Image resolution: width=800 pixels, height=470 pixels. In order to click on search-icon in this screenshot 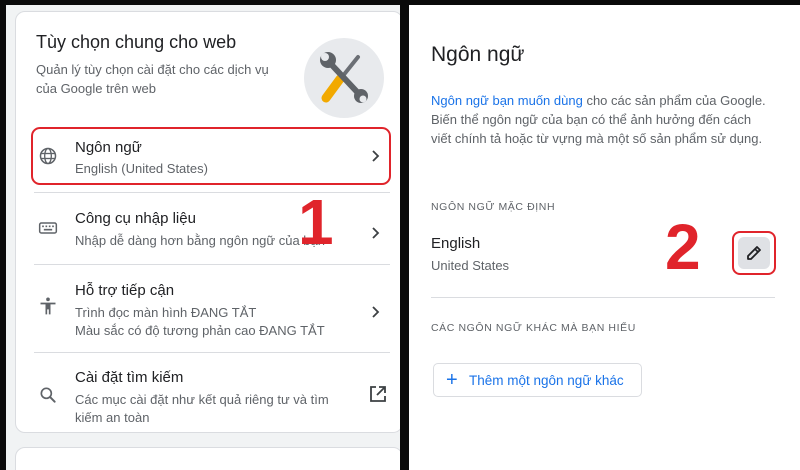, I will do `click(48, 395)`.